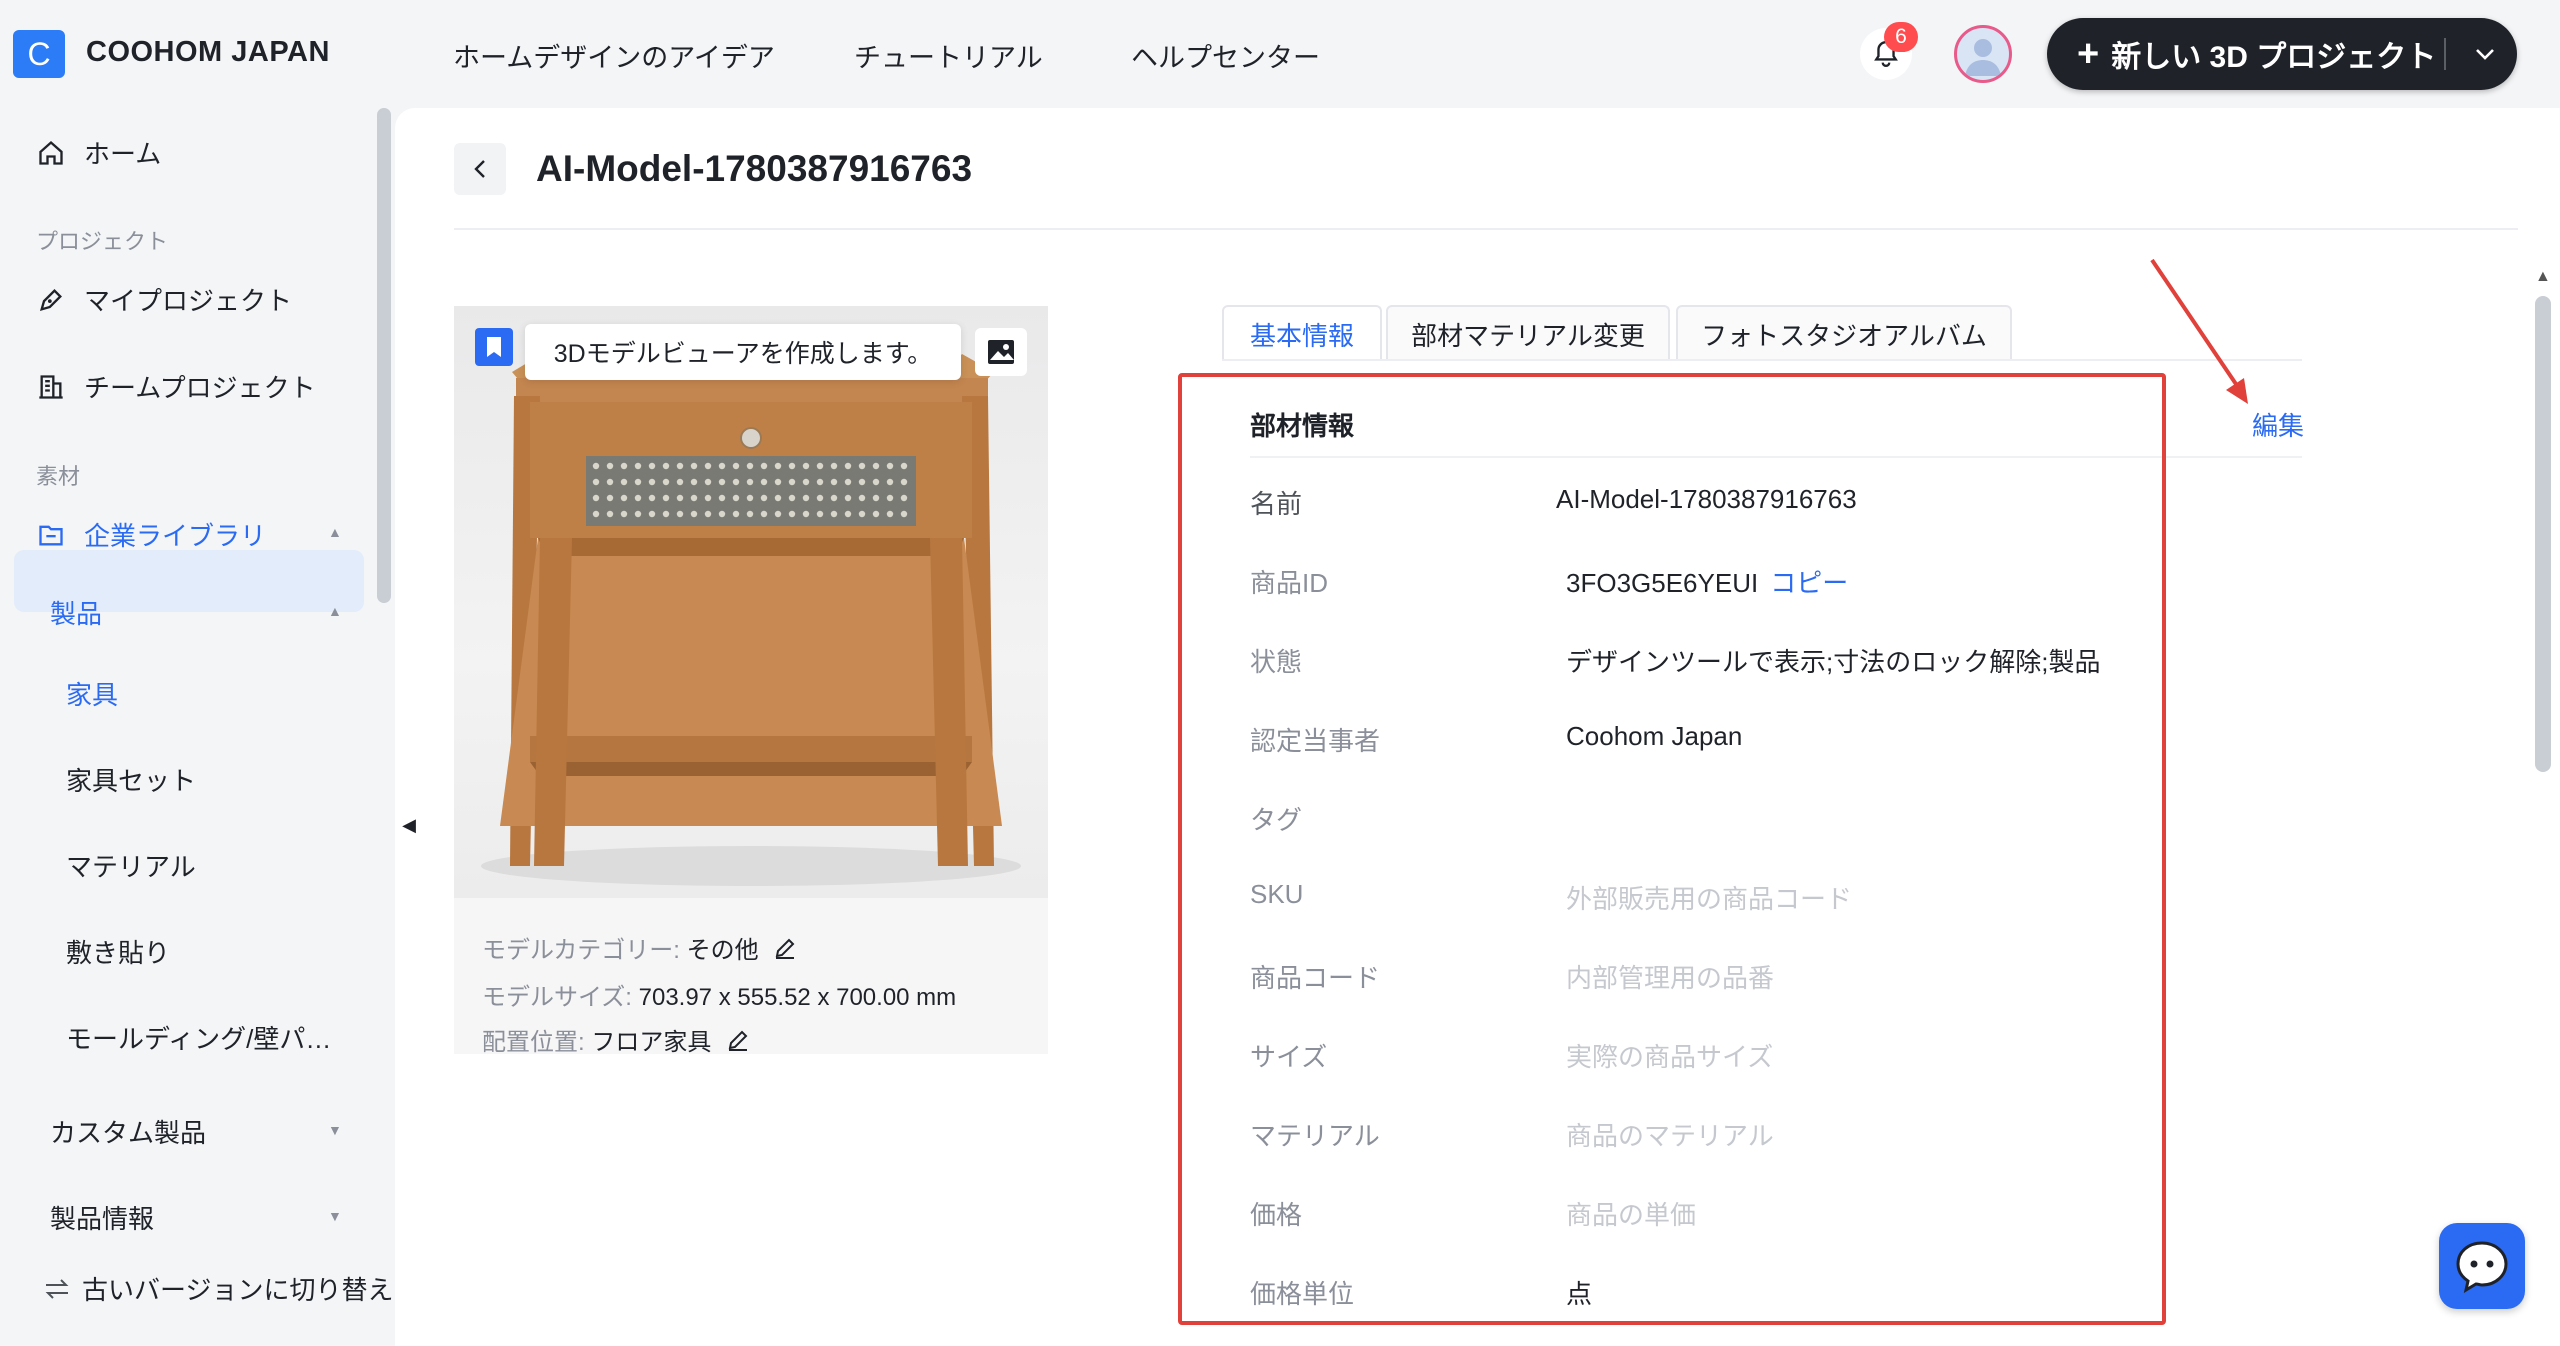 The height and width of the screenshot is (1346, 2560). I want to click on sidebar-item-furniture: 家具, so click(92, 693).